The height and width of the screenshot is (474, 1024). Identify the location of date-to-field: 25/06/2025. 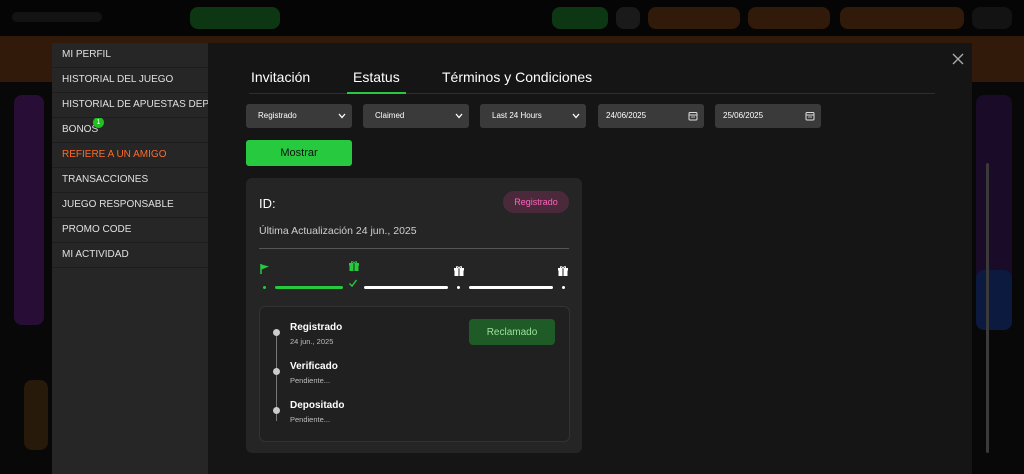
(768, 116).